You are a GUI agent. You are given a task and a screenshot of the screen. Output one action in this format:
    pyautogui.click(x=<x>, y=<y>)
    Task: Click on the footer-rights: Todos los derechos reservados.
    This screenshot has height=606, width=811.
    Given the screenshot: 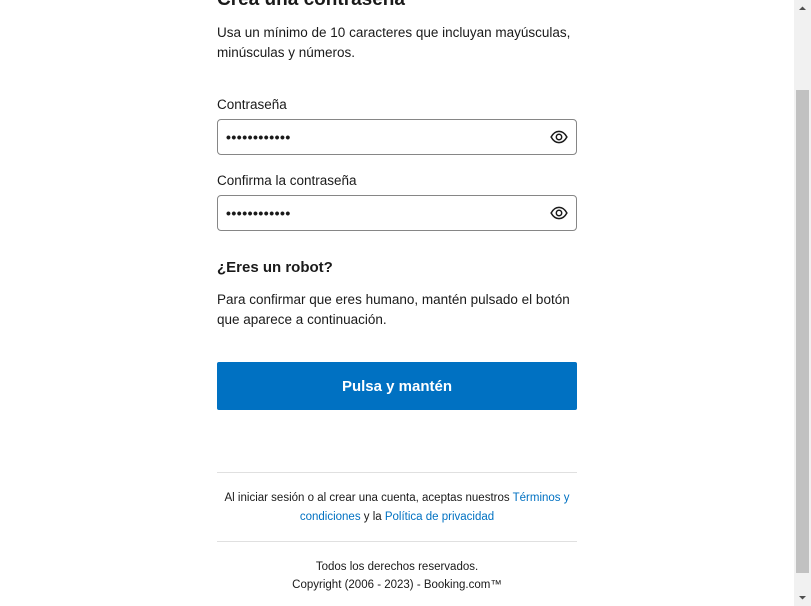 What is the action you would take?
    pyautogui.click(x=397, y=567)
    